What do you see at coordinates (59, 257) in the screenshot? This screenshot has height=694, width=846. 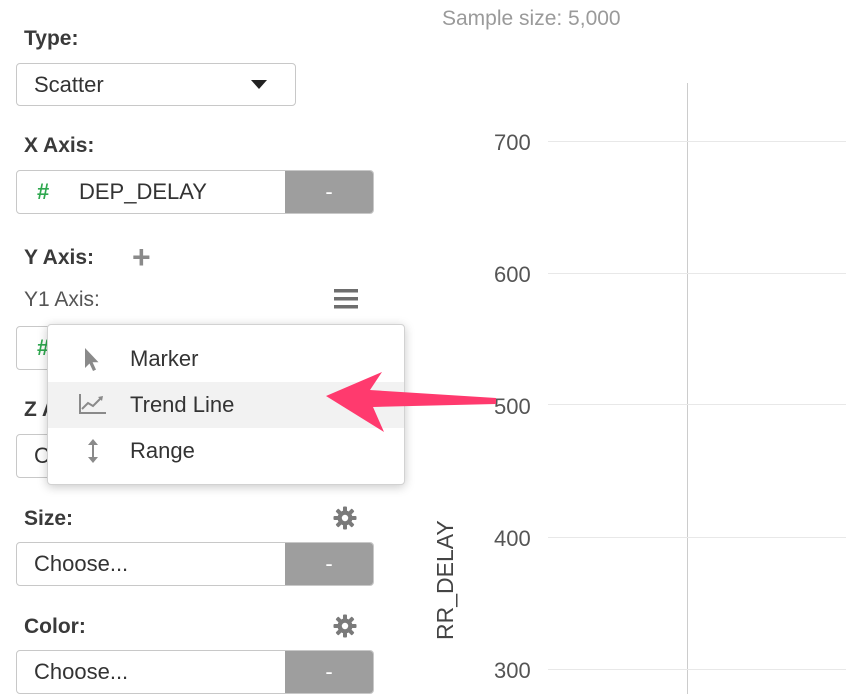 I see `y-axis-label: Y Axis:` at bounding box center [59, 257].